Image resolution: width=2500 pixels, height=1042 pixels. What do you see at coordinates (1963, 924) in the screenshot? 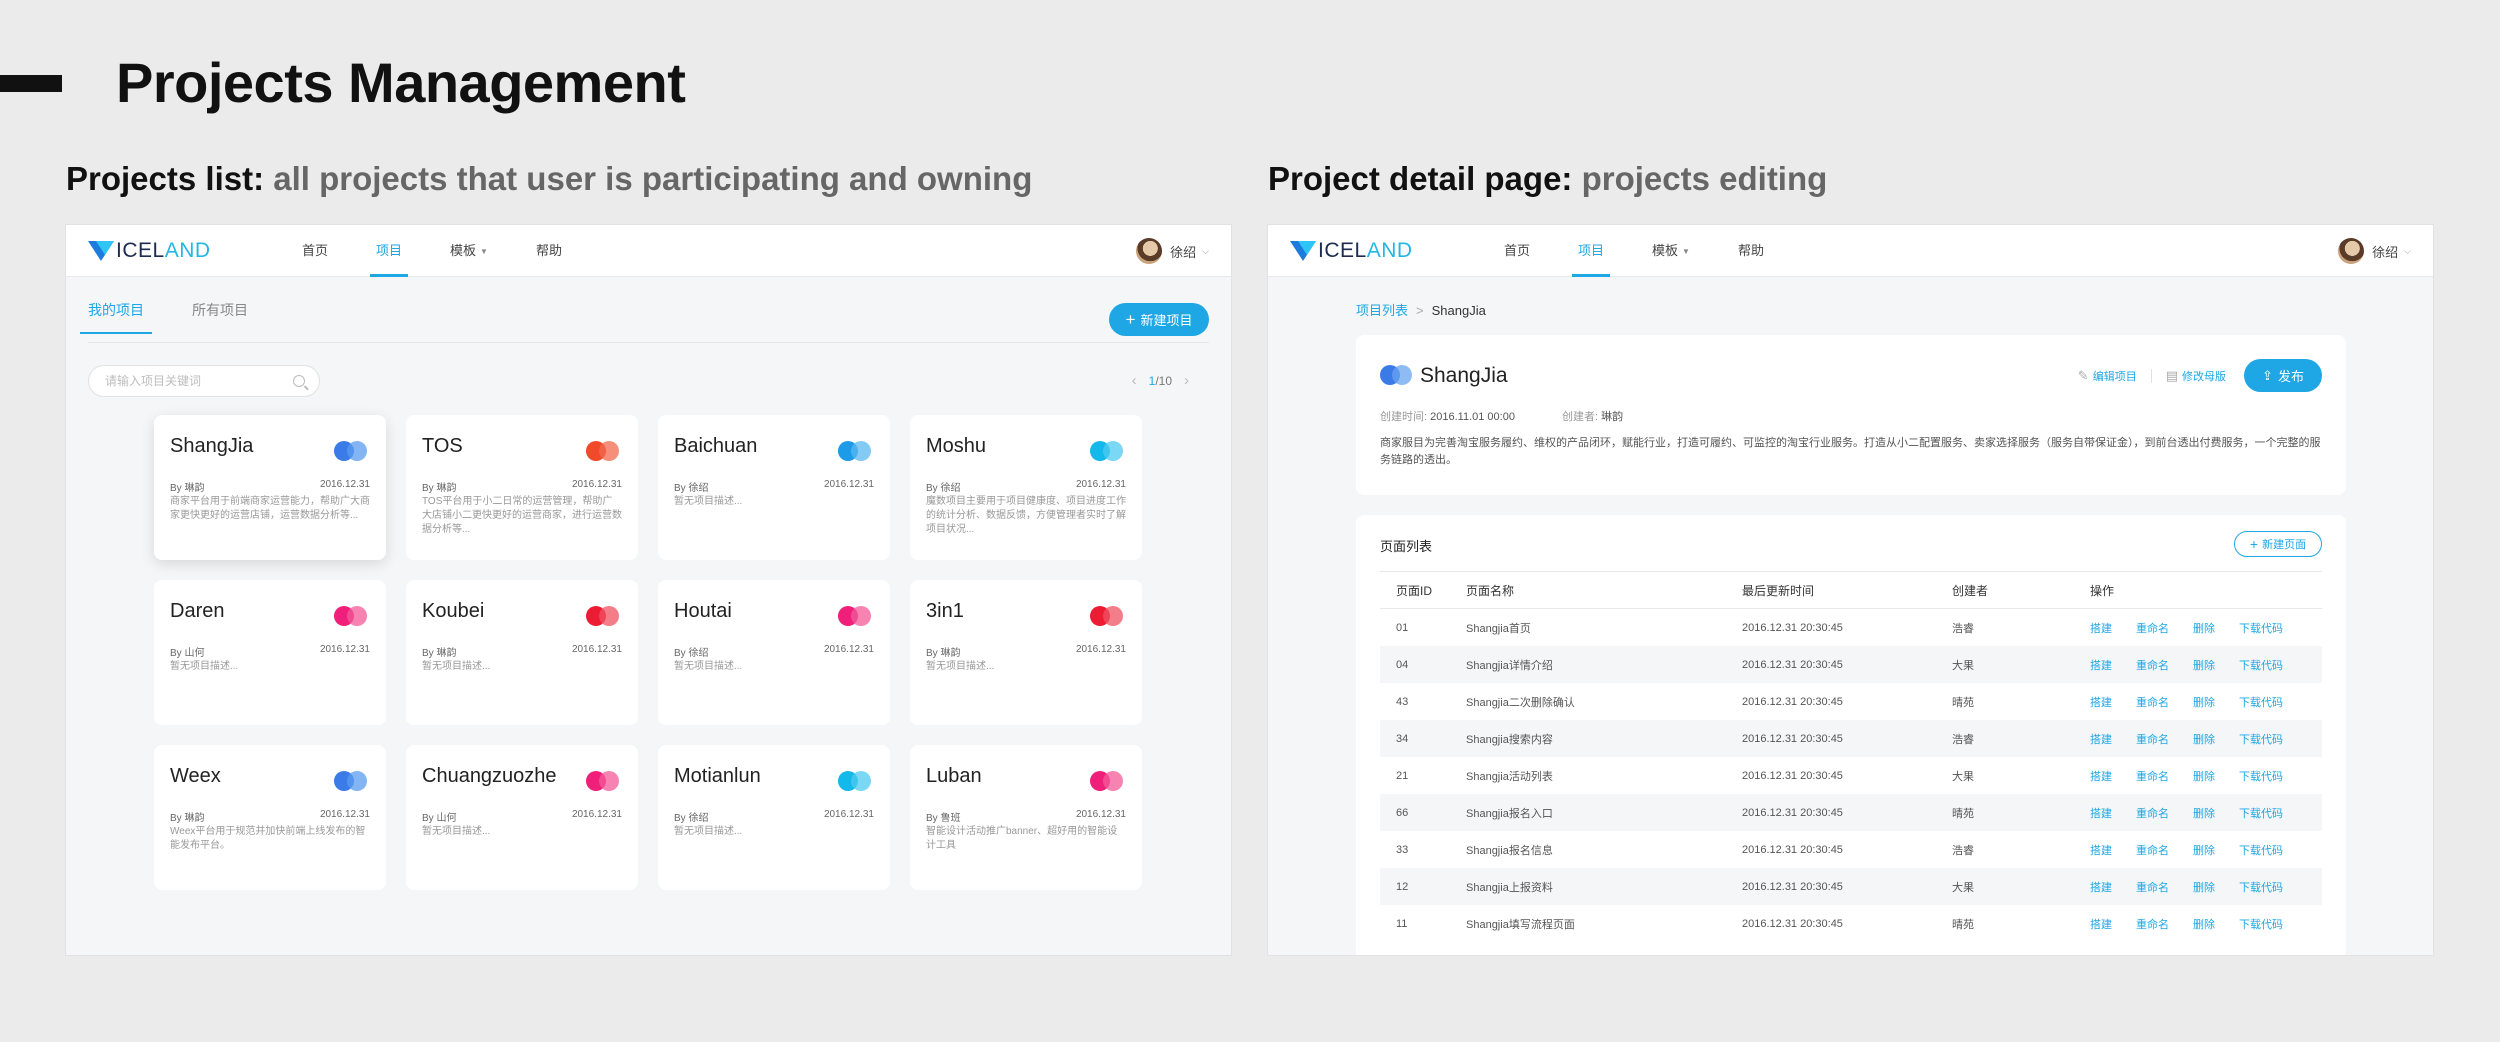
I see `cell-creator: 晴苑` at bounding box center [1963, 924].